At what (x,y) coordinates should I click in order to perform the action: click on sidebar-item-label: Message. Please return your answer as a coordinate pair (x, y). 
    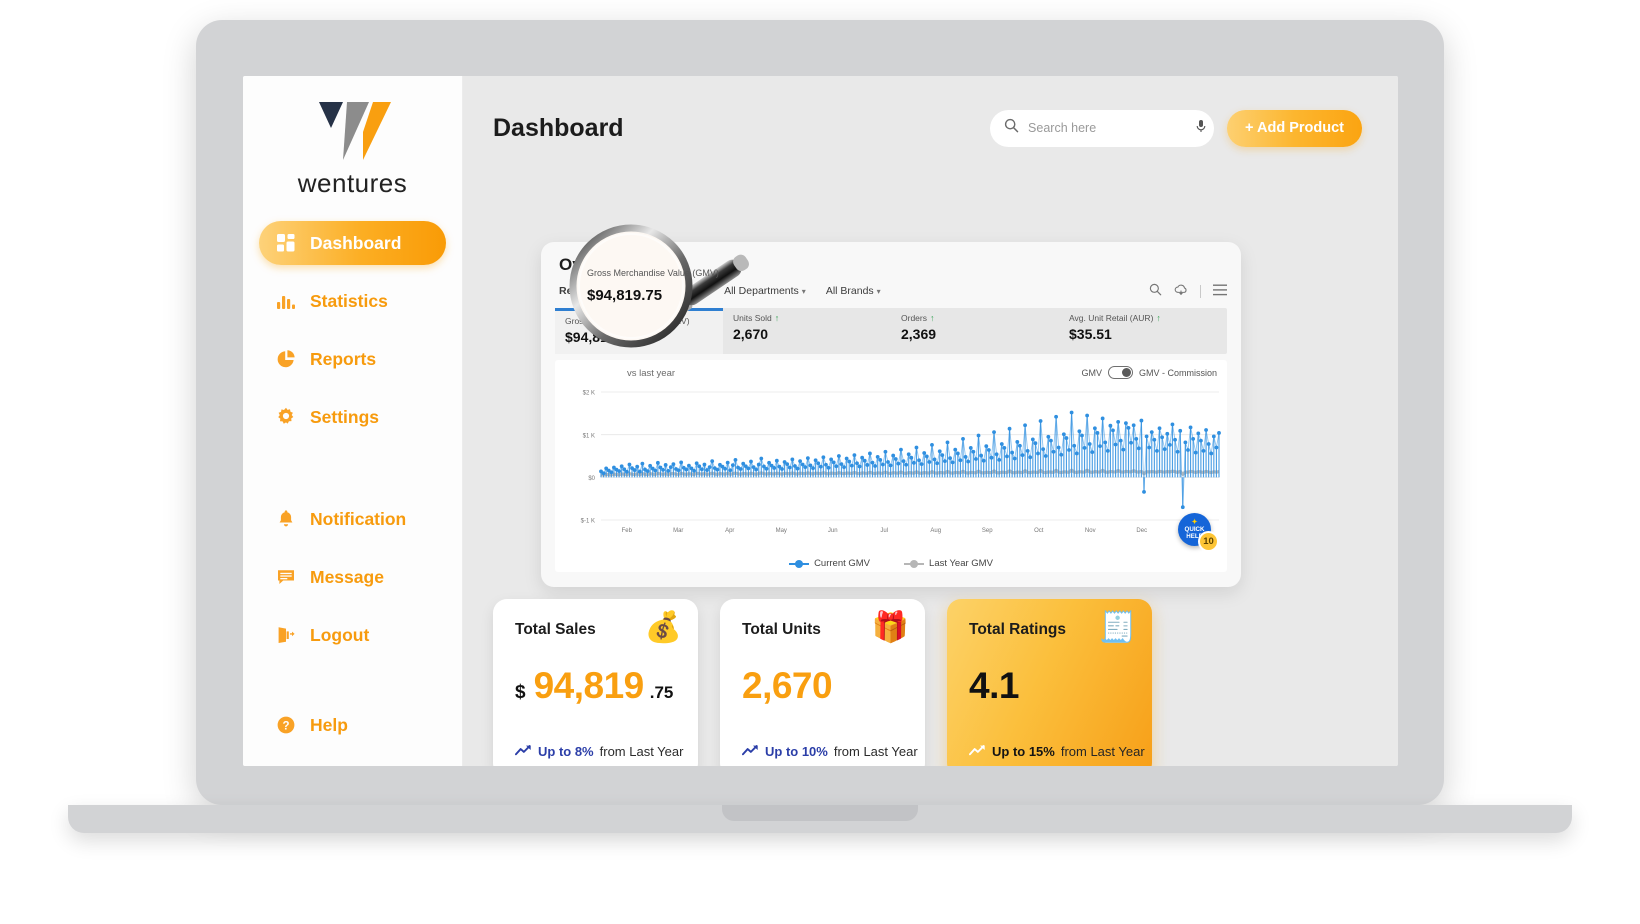
    Looking at the image, I should click on (347, 576).